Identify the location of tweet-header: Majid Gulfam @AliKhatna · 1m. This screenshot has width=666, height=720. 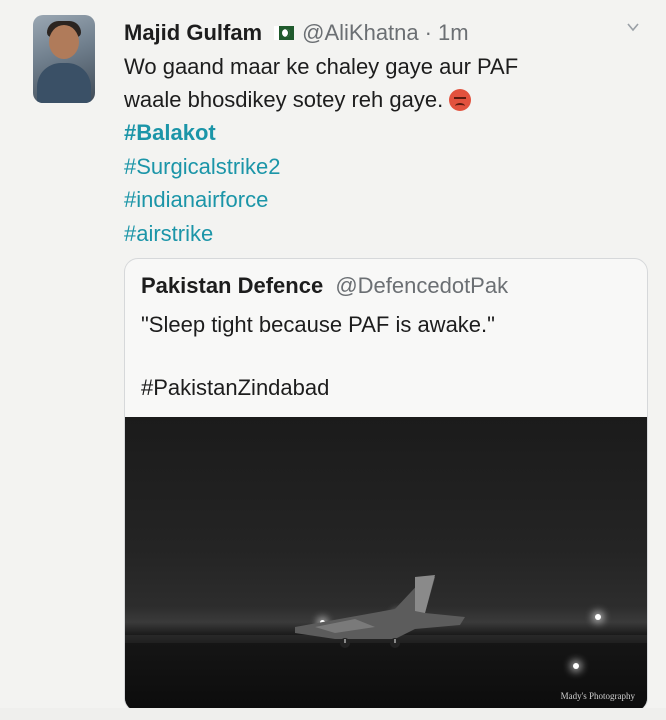
(296, 33).